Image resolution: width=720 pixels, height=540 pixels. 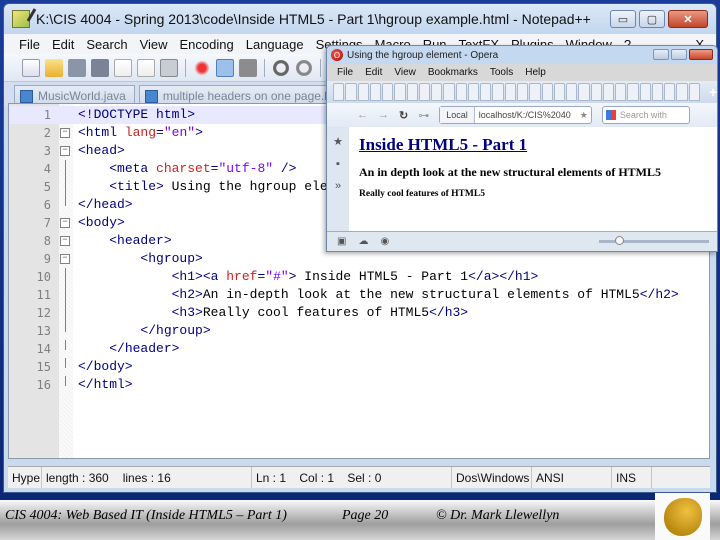 I want to click on forward-icon: →, so click(x=383, y=115).